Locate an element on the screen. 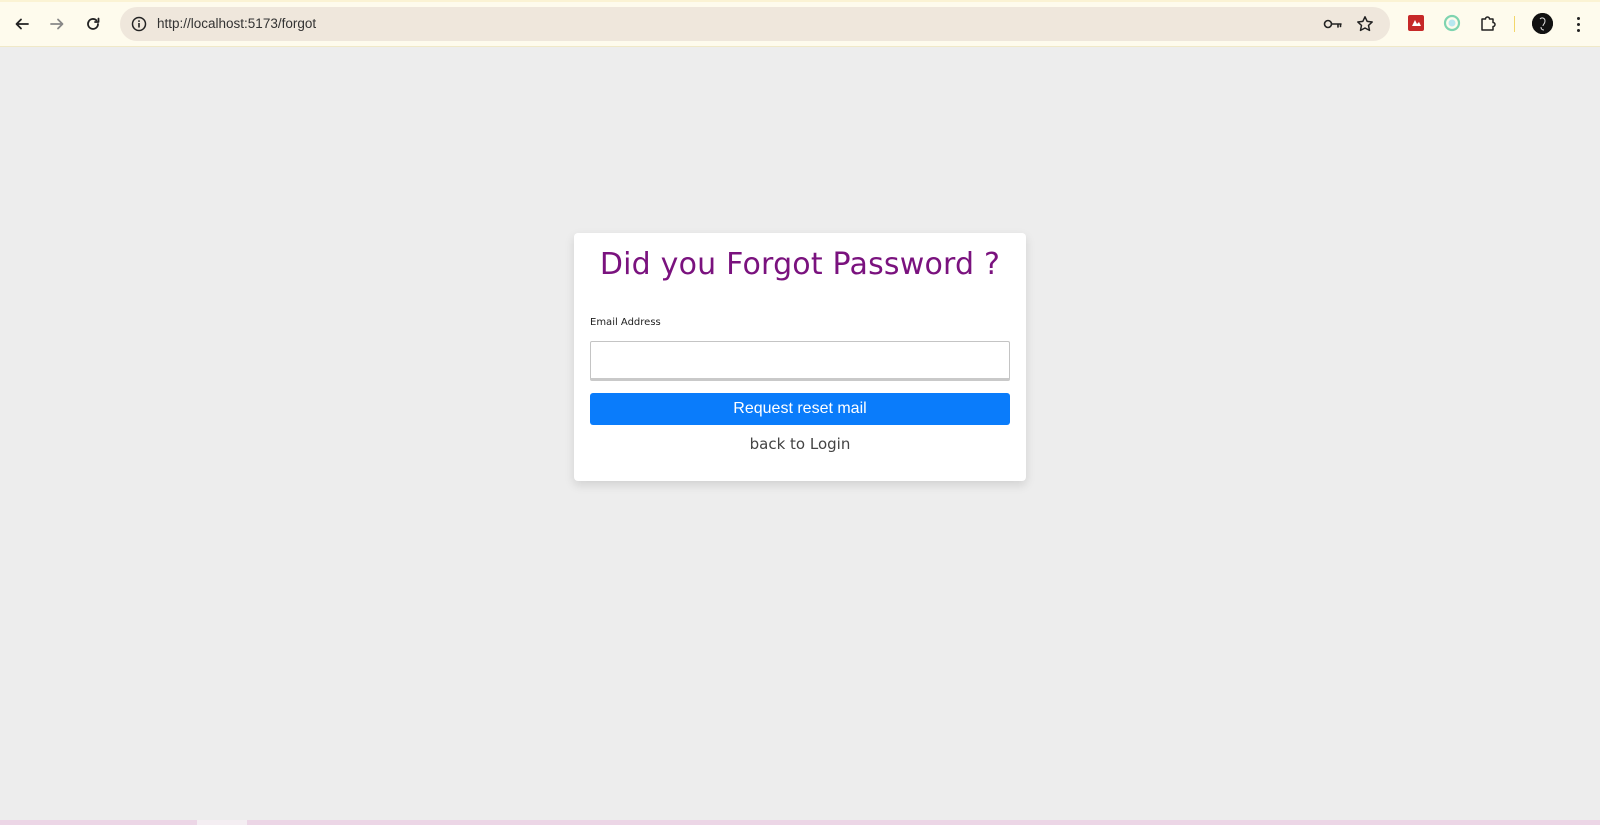 The height and width of the screenshot is (825, 1600). reload-icon is located at coordinates (93, 23).